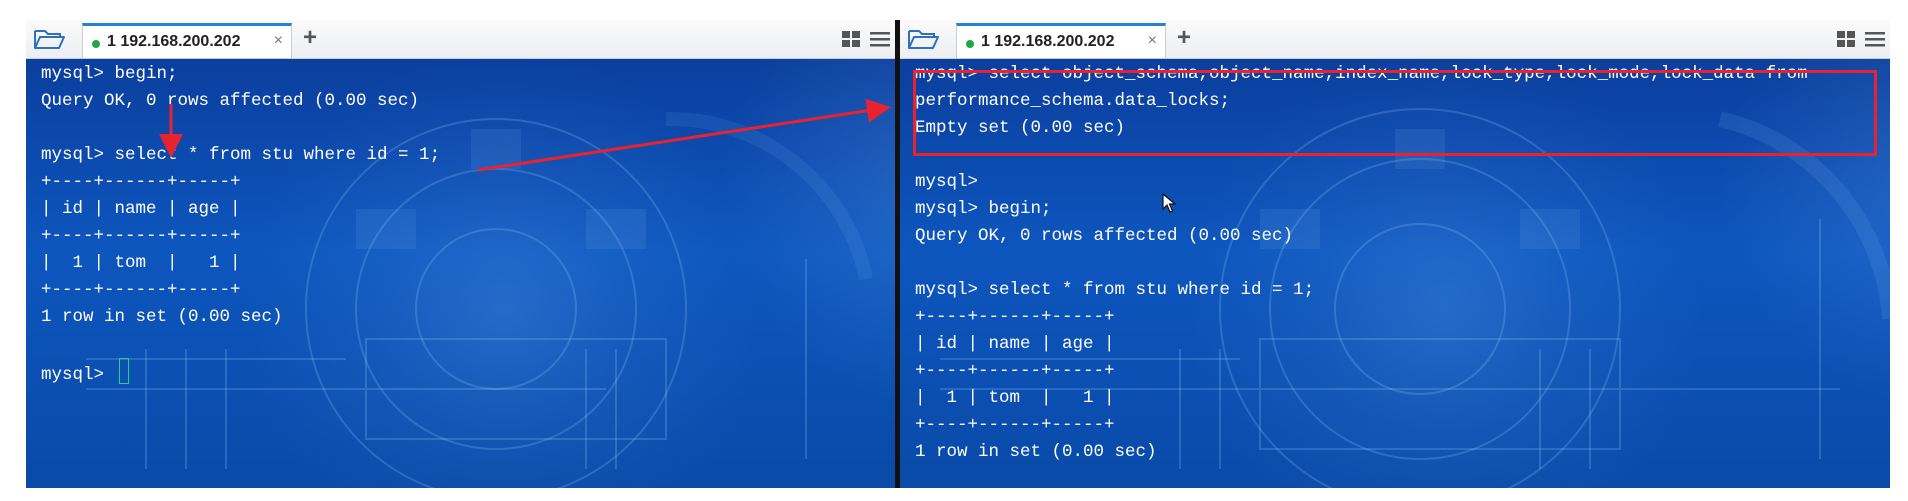 The image size is (1908, 501). I want to click on mouse-pointer-icon, so click(1169, 203).